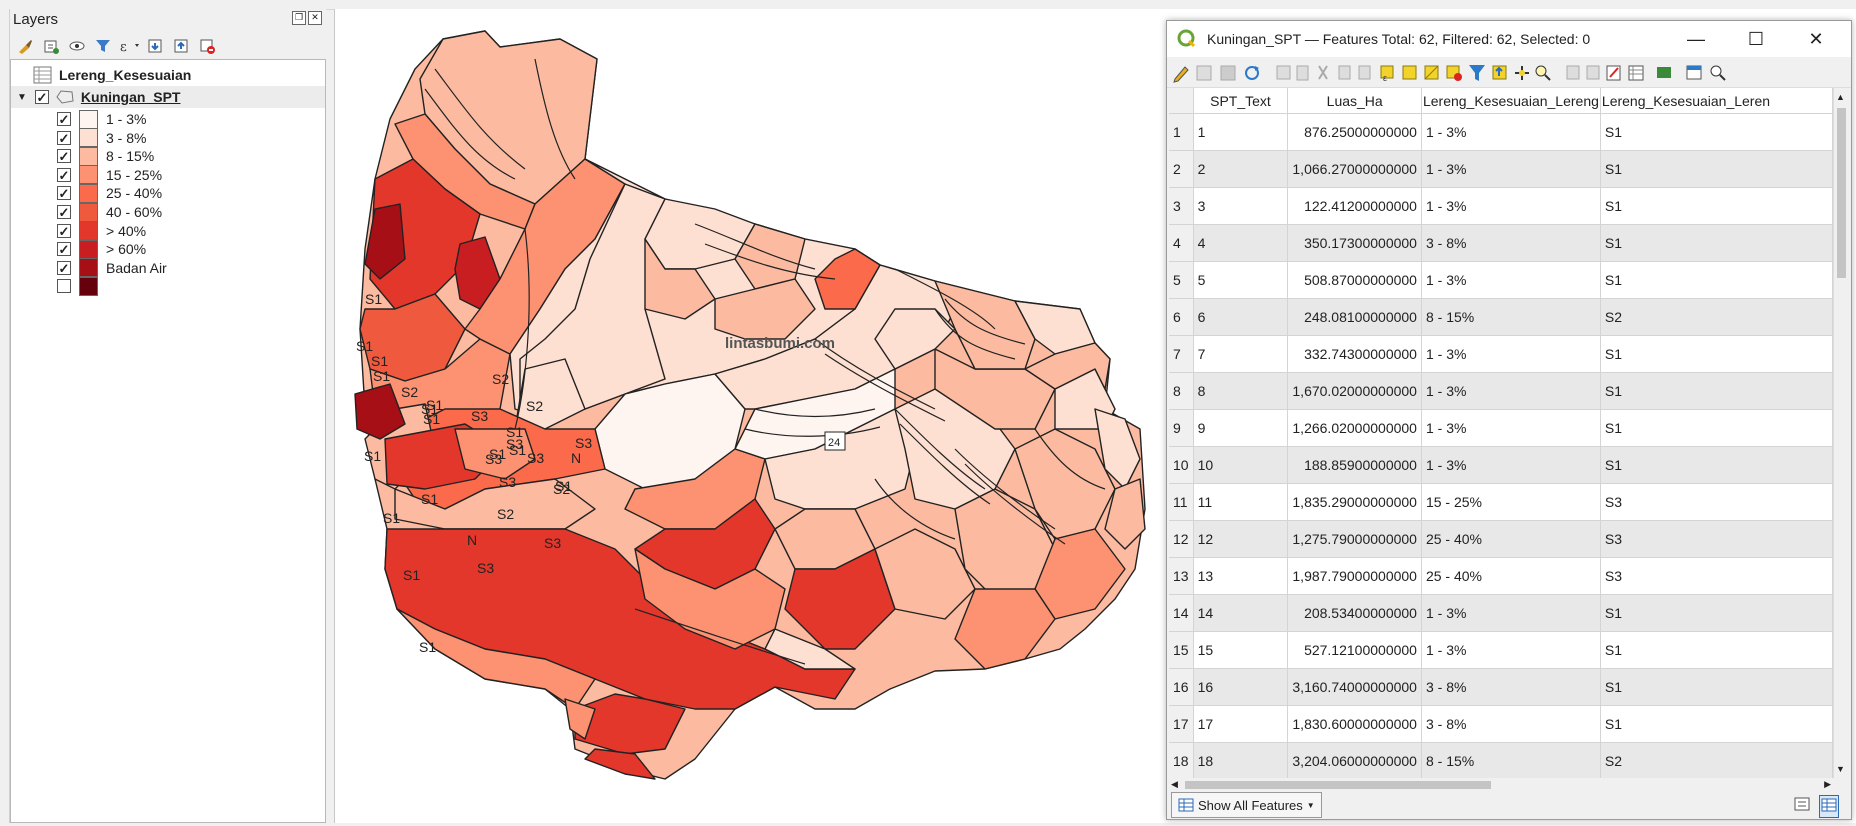 This screenshot has width=1856, height=826. Describe the element at coordinates (1694, 72) in the screenshot. I see `dock-table-icon` at that location.